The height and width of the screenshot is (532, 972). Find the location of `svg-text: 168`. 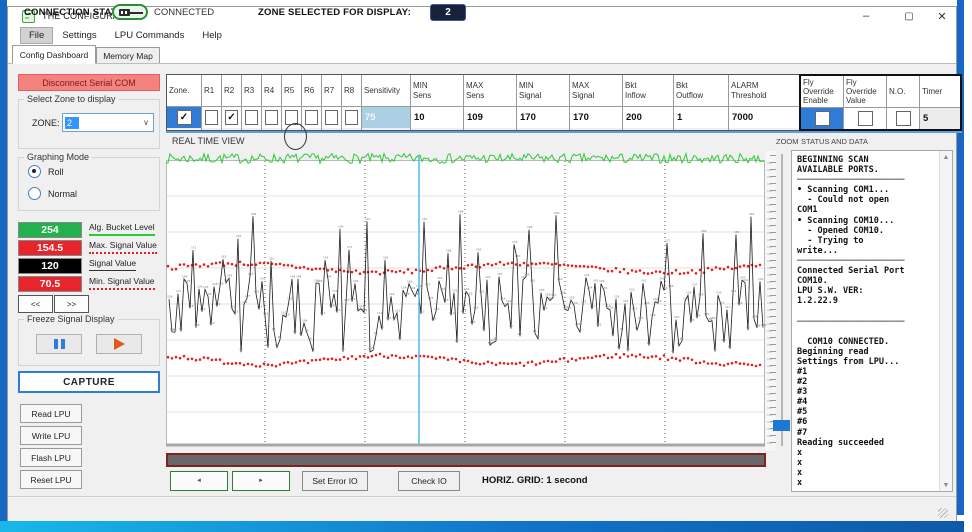

svg-text: 168 is located at coordinates (449, 251).